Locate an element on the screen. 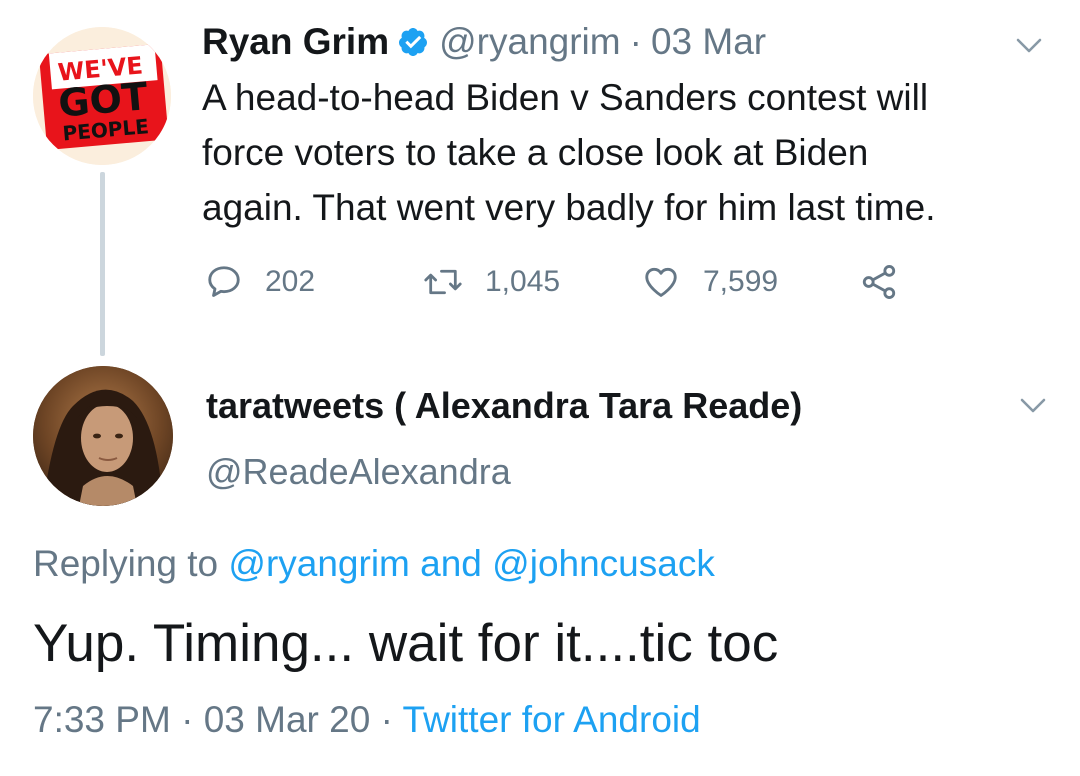 Image resolution: width=1080 pixels, height=776 pixels. portrait-photo is located at coordinates (103, 436).